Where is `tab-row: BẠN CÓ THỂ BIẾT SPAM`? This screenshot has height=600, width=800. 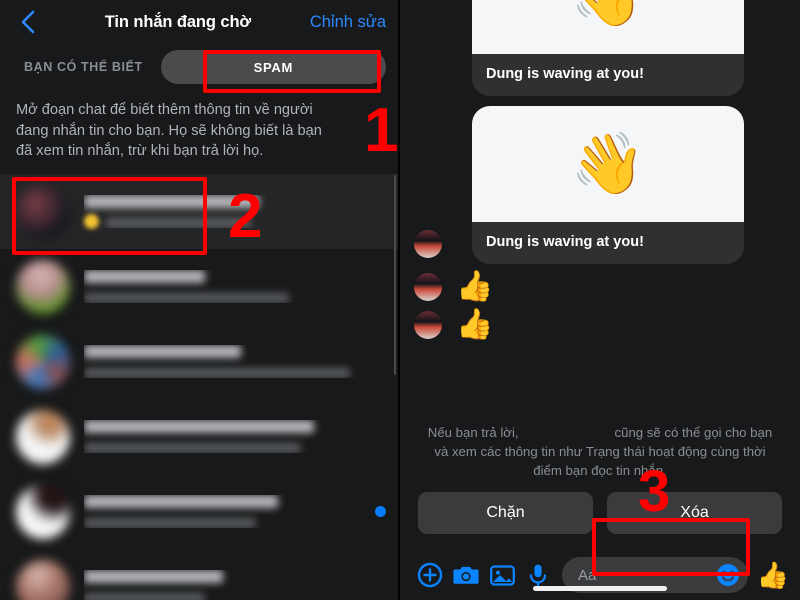 tab-row: BẠN CÓ THỂ BIẾT SPAM is located at coordinates (200, 67).